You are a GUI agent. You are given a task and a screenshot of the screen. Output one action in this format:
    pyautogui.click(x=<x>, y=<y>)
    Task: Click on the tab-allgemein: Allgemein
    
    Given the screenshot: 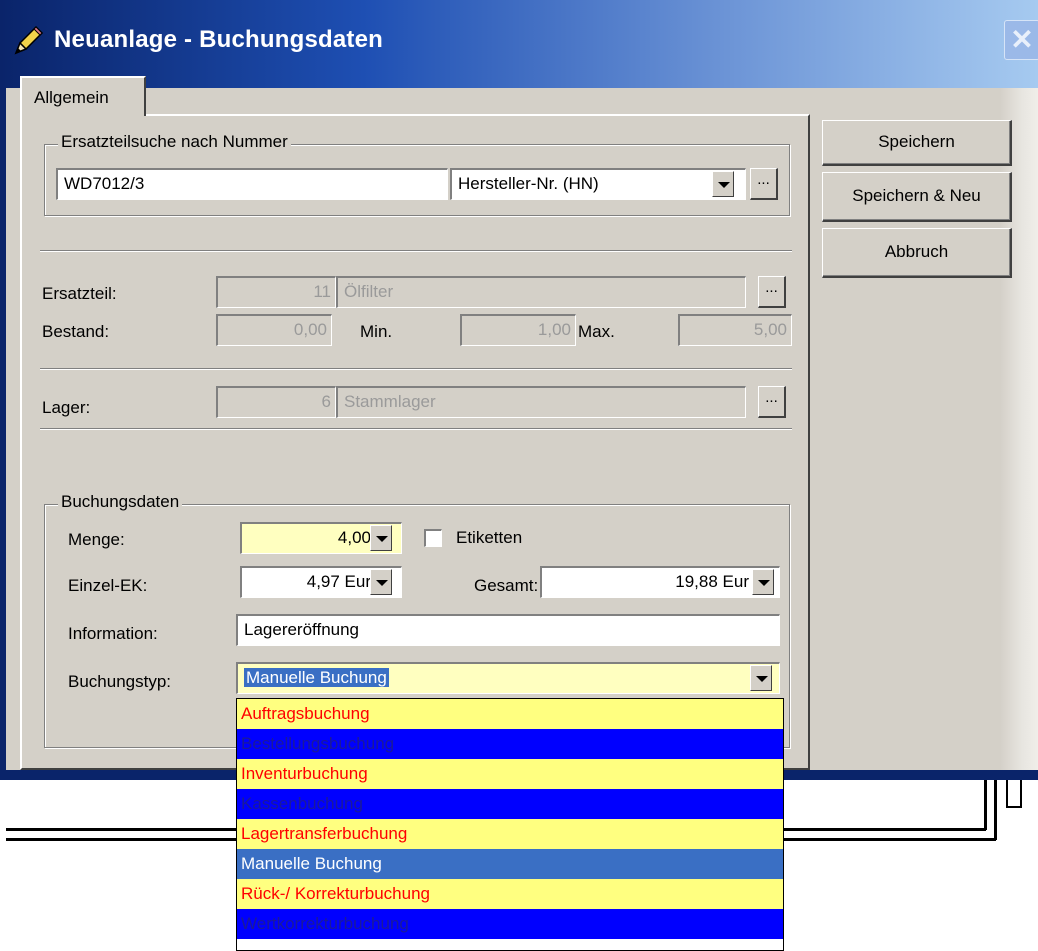 What is the action you would take?
    pyautogui.click(x=83, y=96)
    